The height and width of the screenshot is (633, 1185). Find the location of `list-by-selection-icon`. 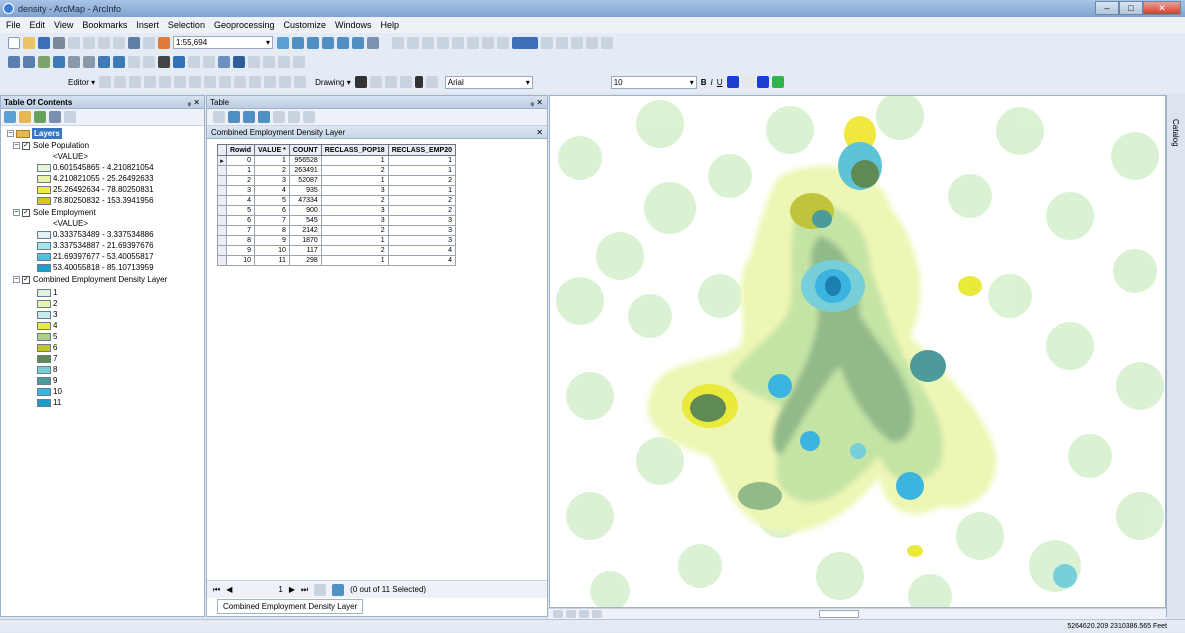

list-by-selection-icon is located at coordinates (55, 117).